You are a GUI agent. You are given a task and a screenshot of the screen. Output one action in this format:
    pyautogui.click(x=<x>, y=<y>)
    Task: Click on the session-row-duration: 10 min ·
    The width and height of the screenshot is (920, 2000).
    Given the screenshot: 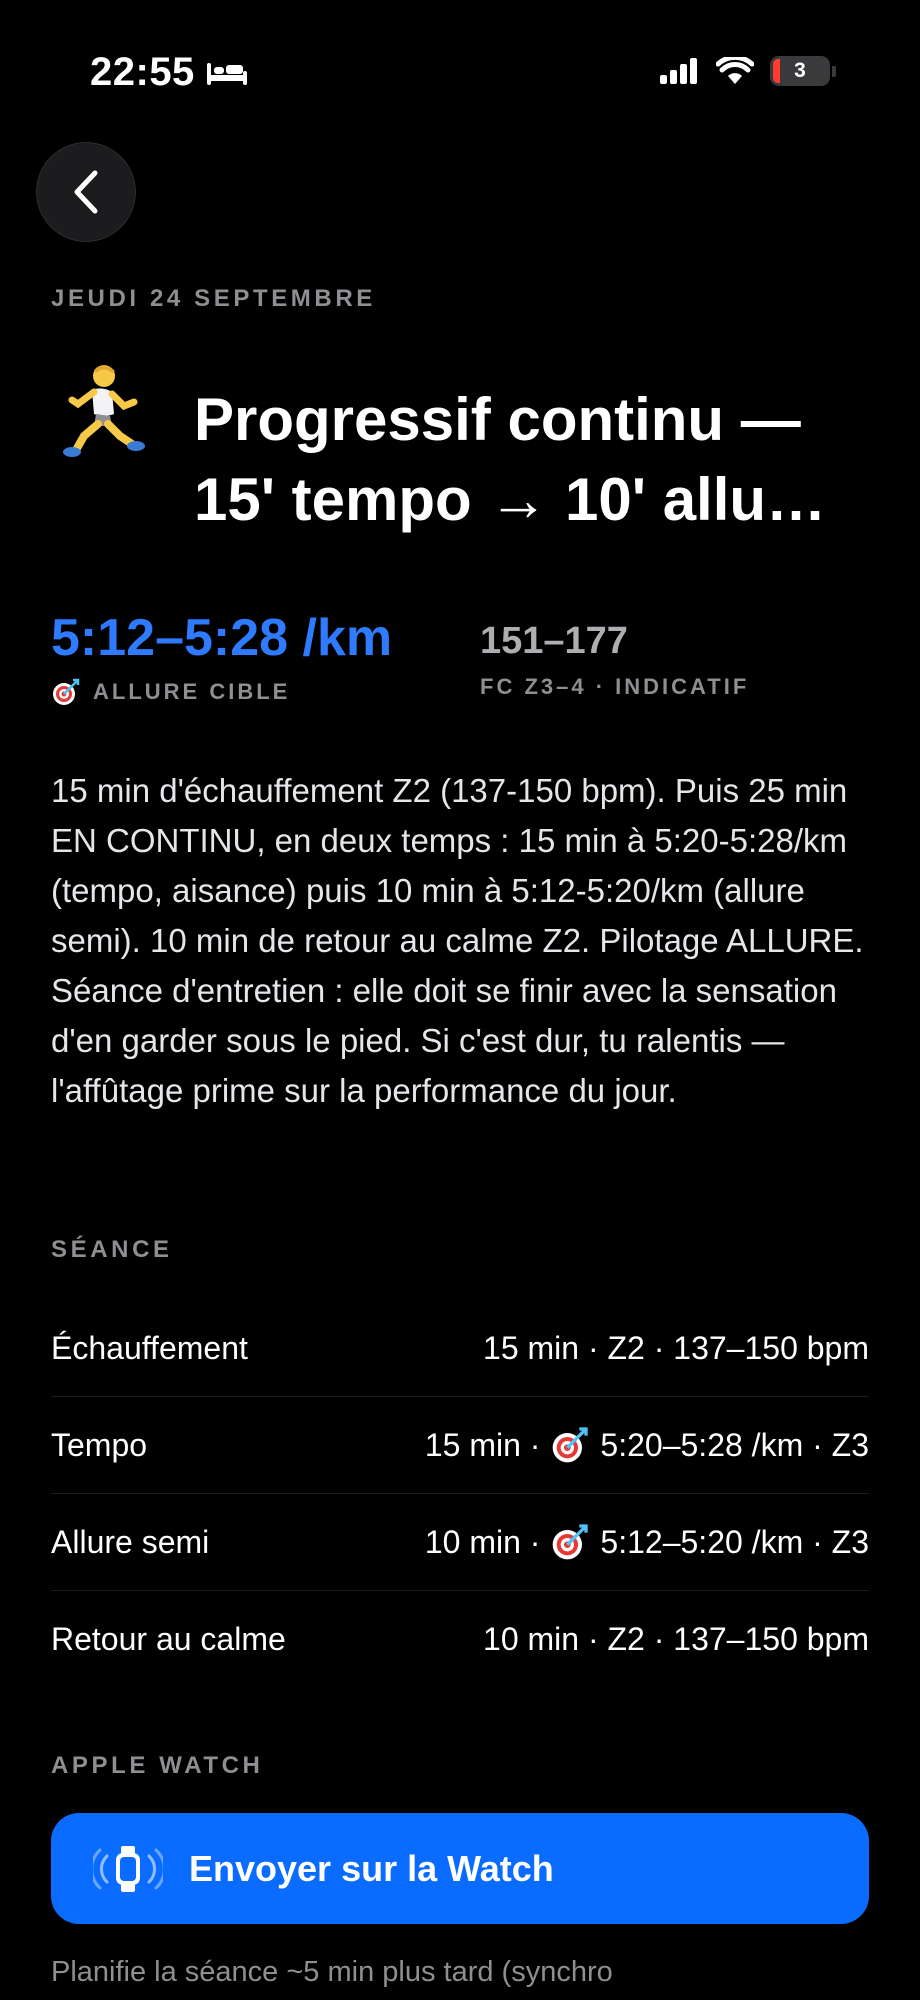 What is the action you would take?
    pyautogui.click(x=482, y=1541)
    